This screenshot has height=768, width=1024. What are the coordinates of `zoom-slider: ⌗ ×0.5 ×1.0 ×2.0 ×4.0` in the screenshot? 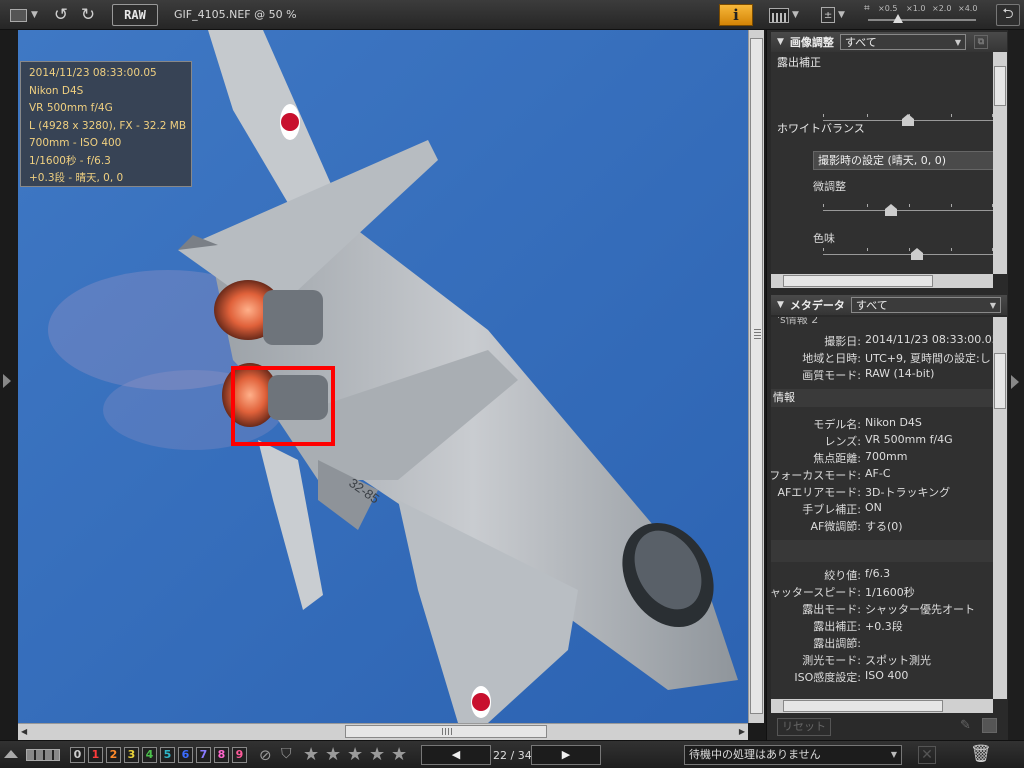 It's located at (921, 15).